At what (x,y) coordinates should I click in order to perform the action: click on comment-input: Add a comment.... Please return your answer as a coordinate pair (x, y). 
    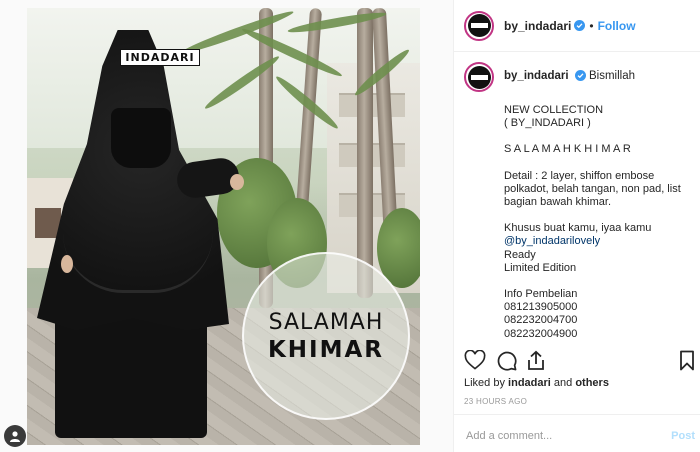
    Looking at the image, I should click on (509, 436).